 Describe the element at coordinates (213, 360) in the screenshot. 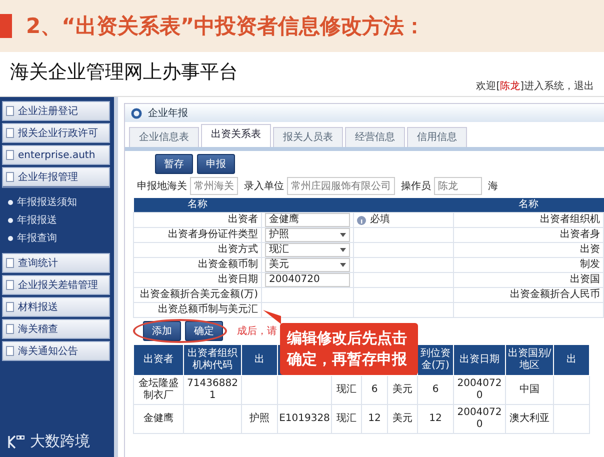

I see `column-header: 出资者组织机构代码` at that location.